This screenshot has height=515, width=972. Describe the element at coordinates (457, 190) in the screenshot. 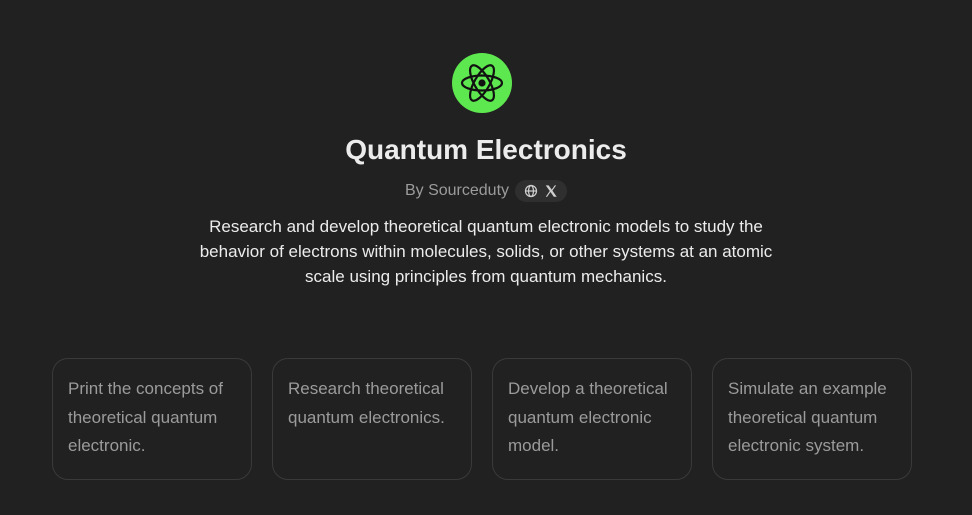

I see `author-text: By Sourceduty` at that location.